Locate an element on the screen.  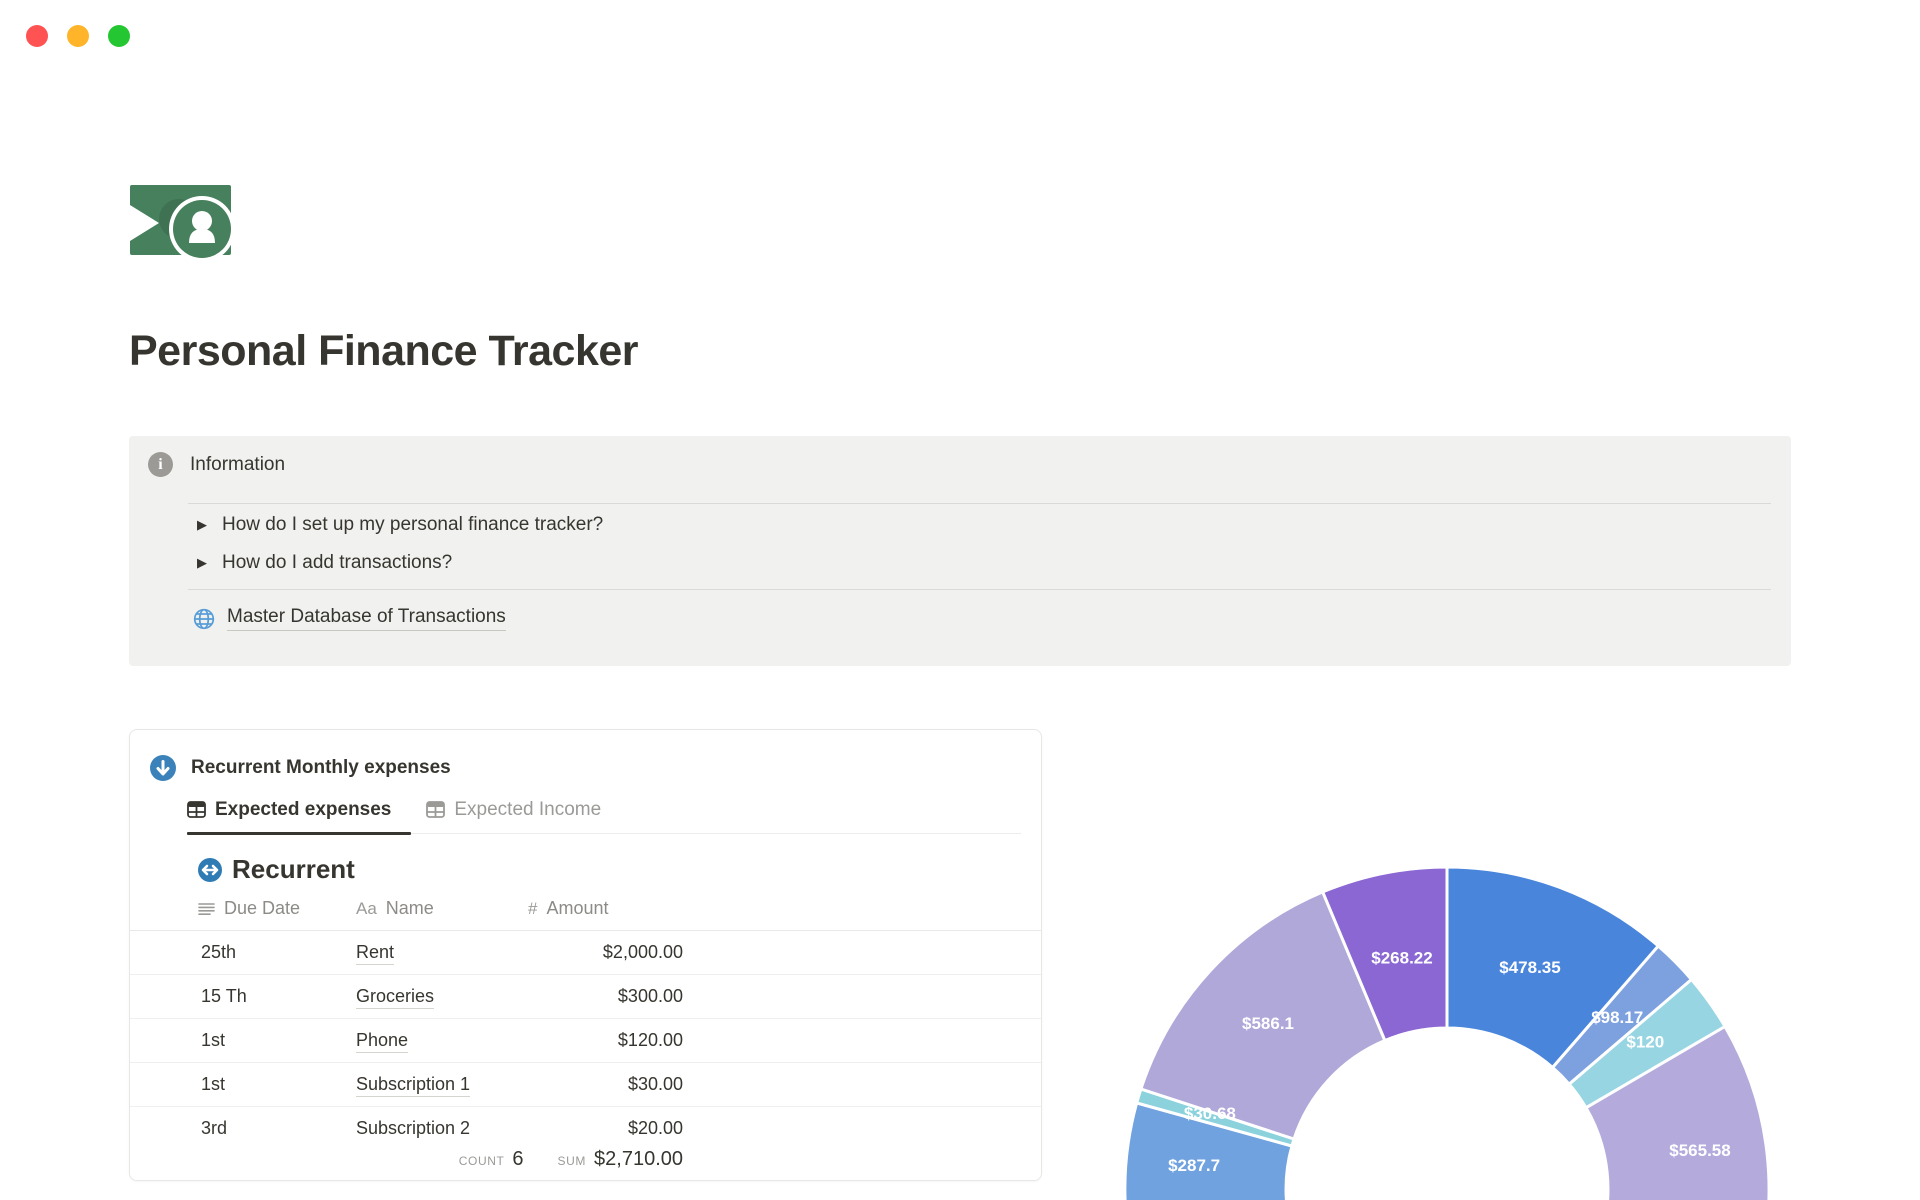
table-footer: COUNT 6 SUM $2,710.00 is located at coordinates (585, 1159).